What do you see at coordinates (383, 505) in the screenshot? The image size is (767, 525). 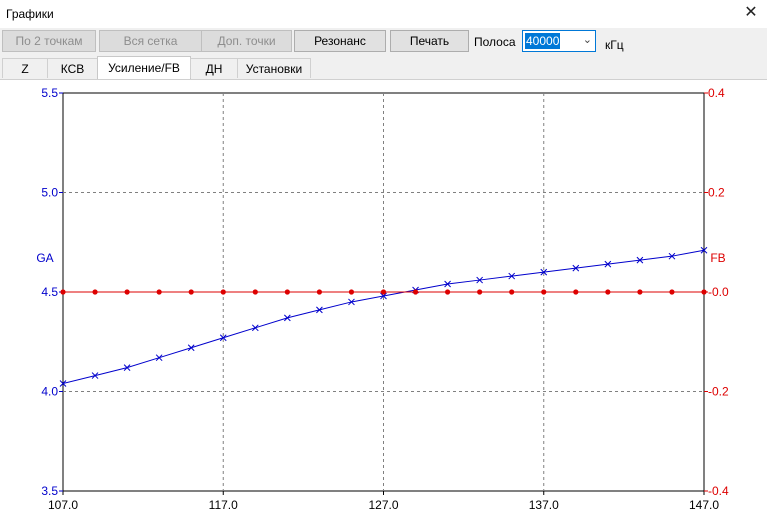 I see `x-tick-label: 127.0` at bounding box center [383, 505].